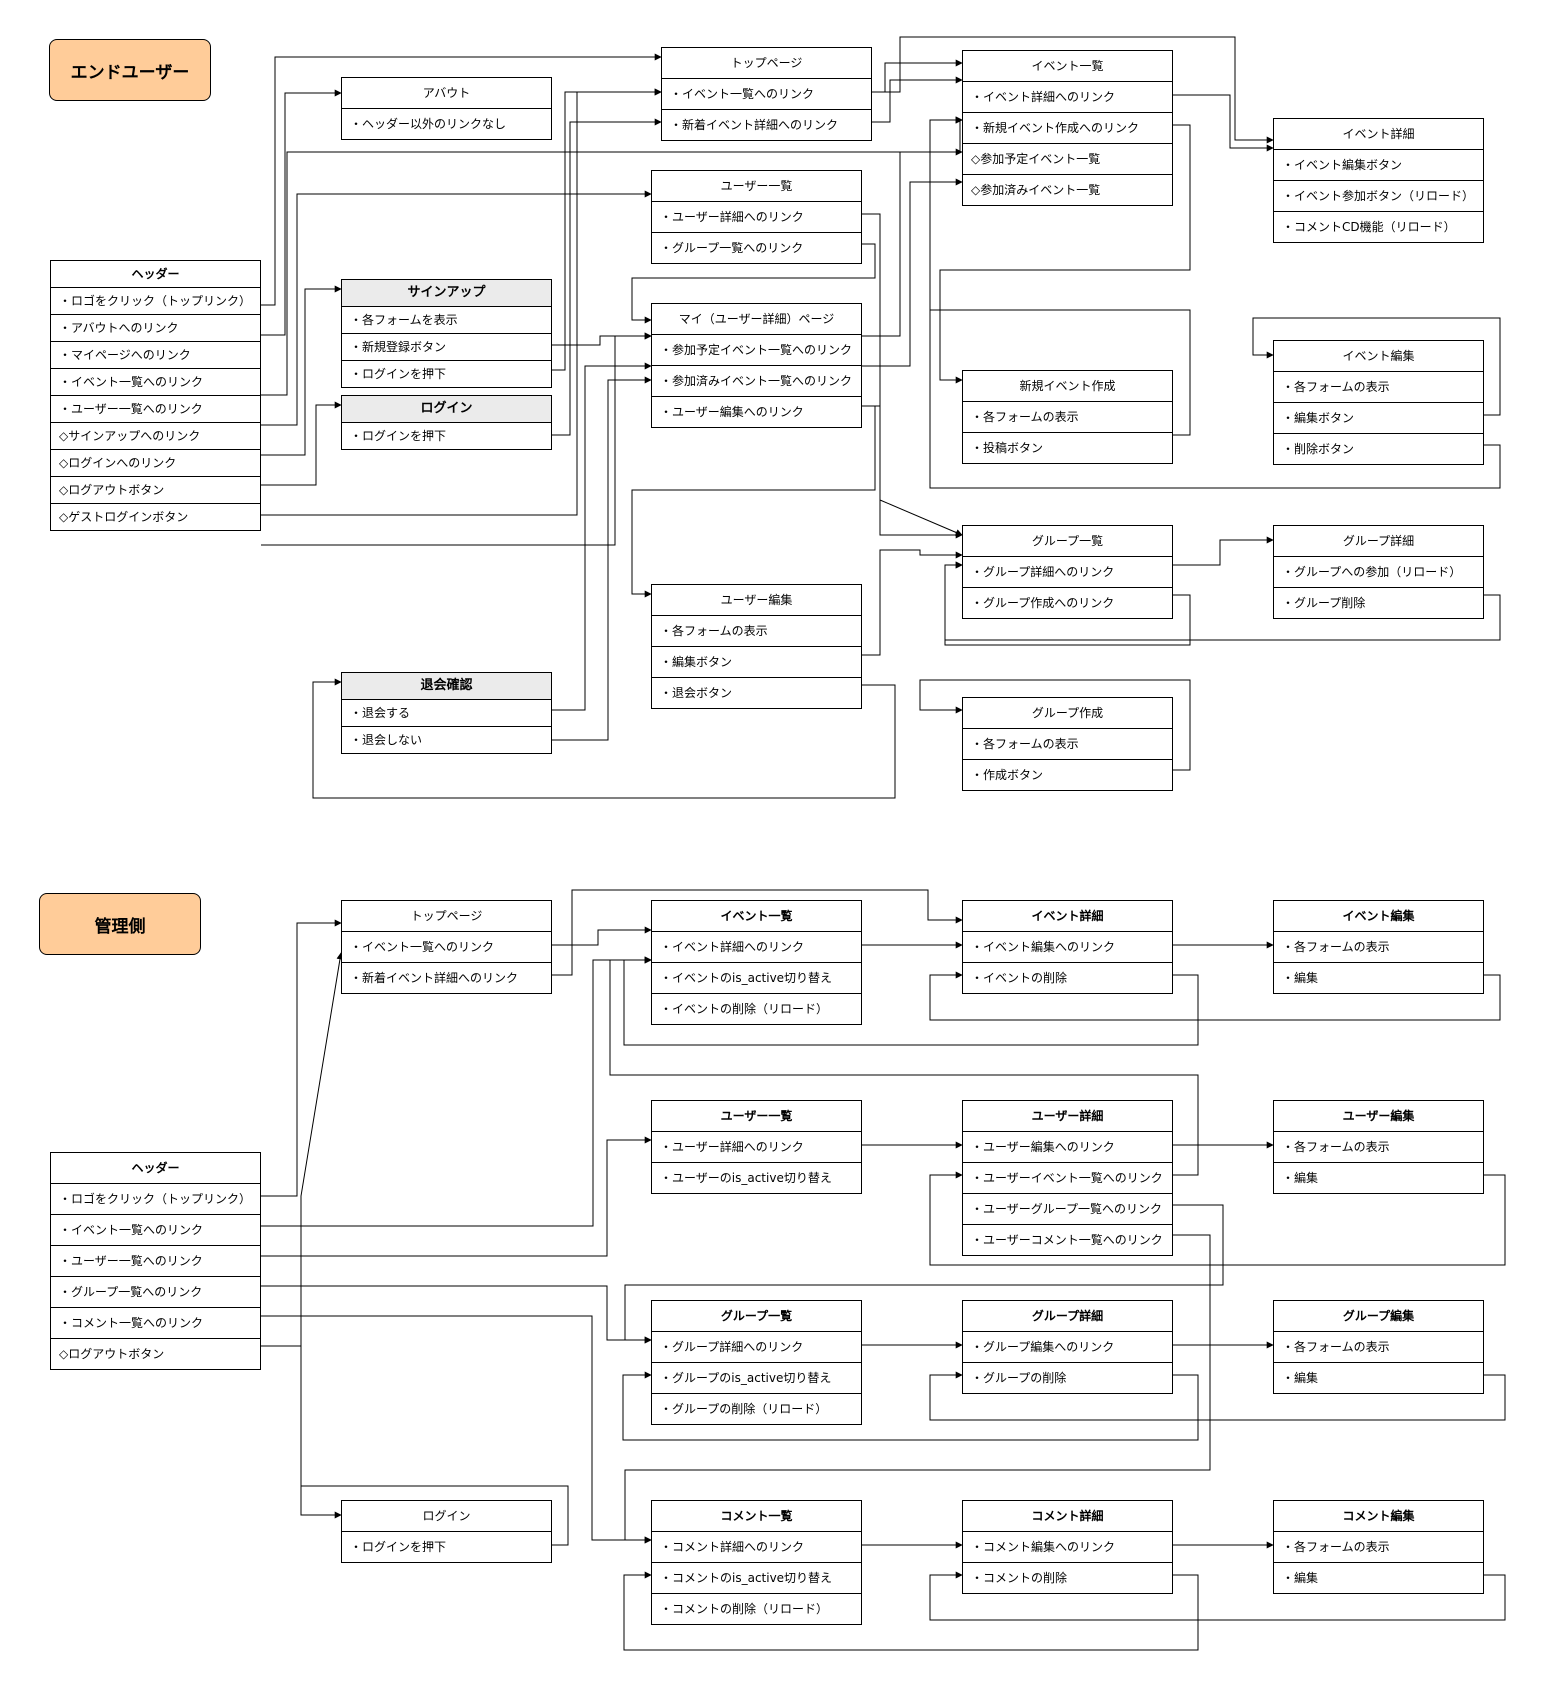 The height and width of the screenshot is (1690, 1542). I want to click on admin-top-item: ・新着イベント詳細へのリンク, so click(434, 978).